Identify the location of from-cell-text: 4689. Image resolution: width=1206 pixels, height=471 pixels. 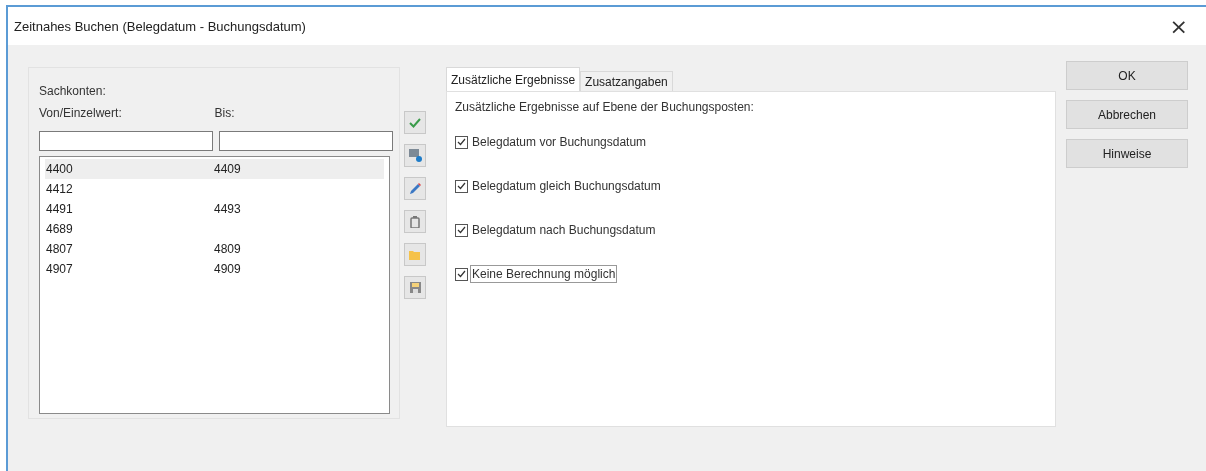
(60, 229).